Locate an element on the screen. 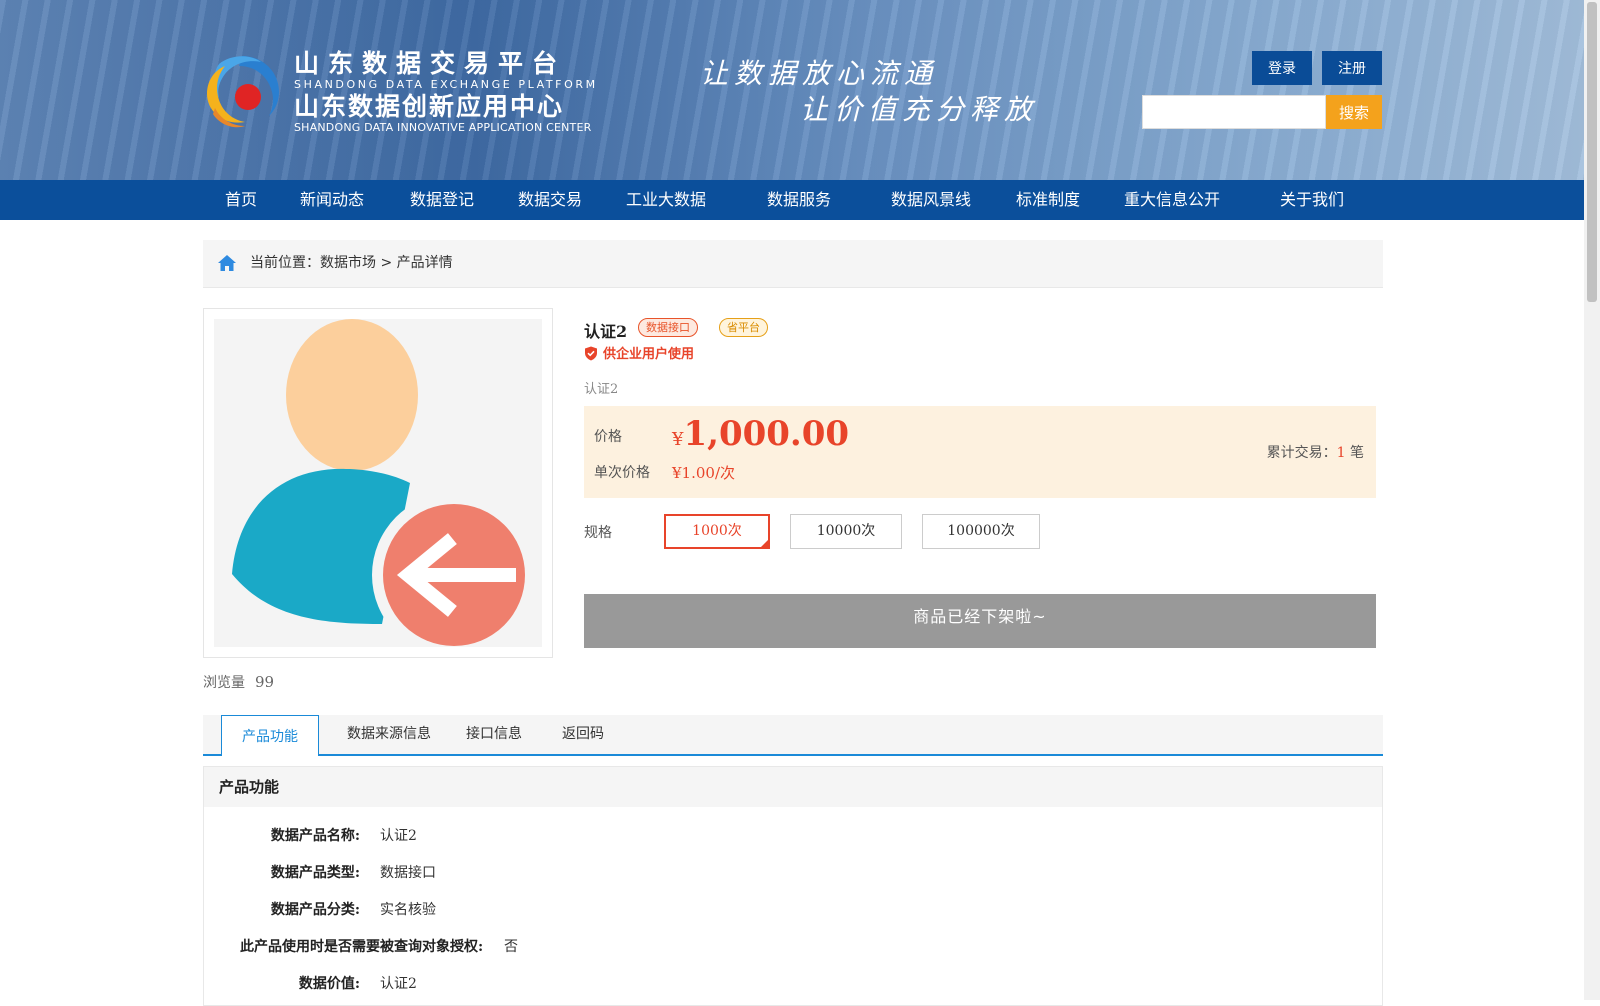  view-count-value: 99 is located at coordinates (265, 682).